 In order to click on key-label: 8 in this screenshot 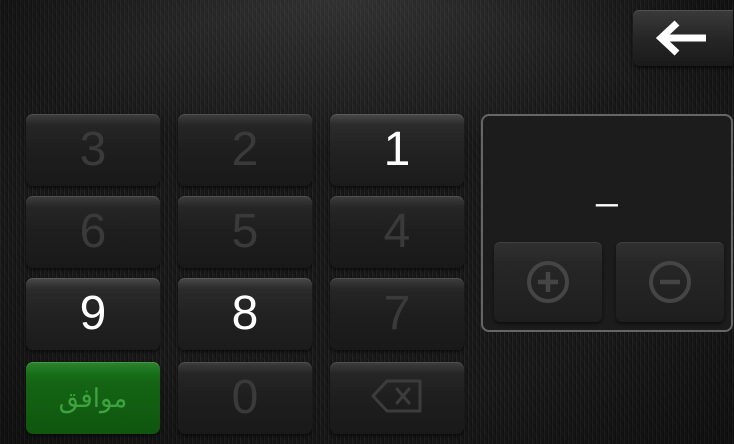, I will do `click(245, 313)`.